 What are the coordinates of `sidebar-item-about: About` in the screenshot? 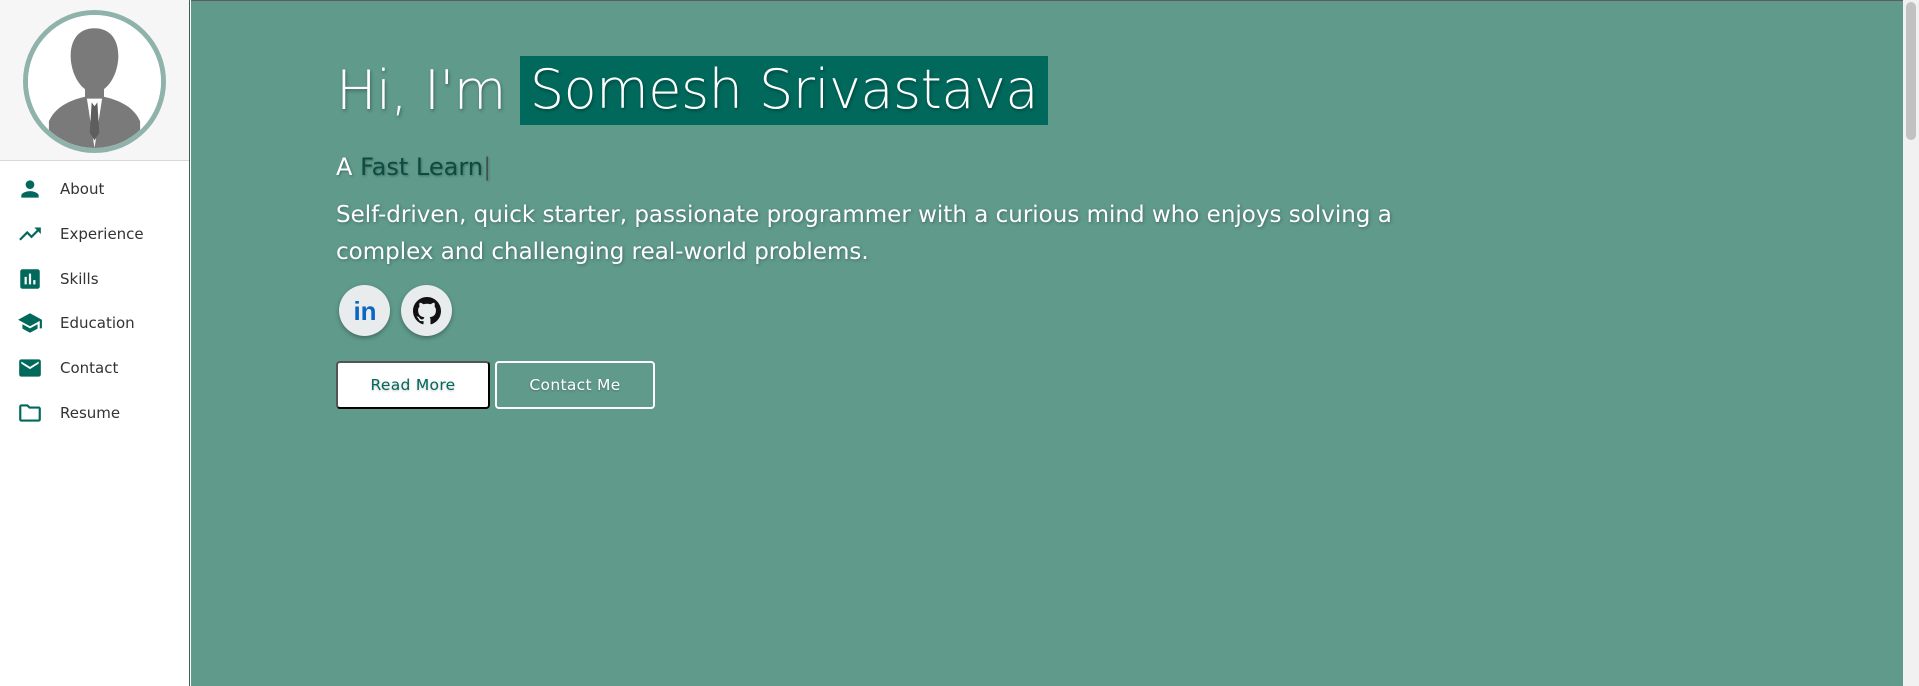 It's located at (94, 189).